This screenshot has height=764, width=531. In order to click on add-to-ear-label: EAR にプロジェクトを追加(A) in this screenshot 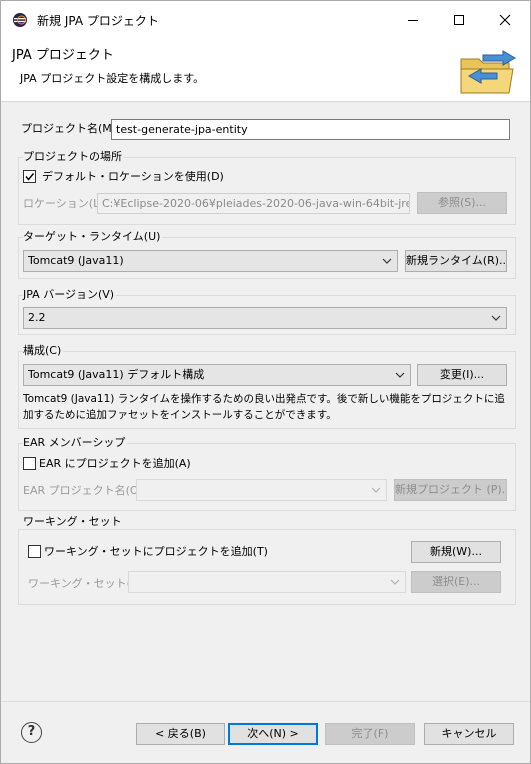, I will do `click(115, 463)`.